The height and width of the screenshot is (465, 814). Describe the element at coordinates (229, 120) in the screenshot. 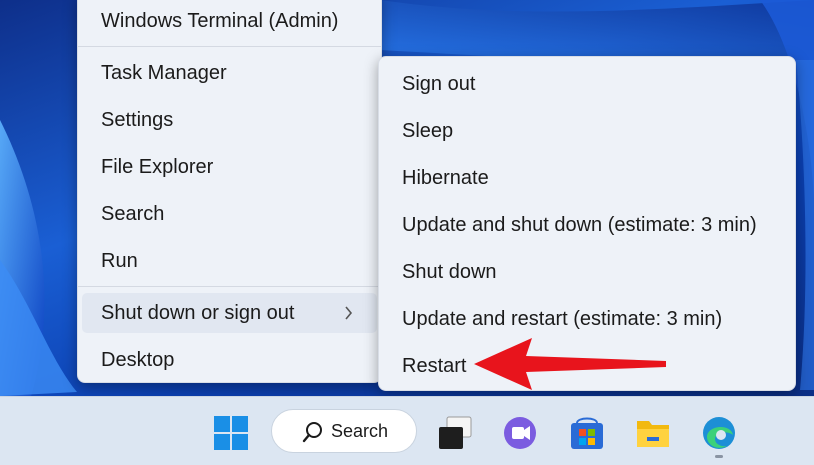

I see `menu-item-settings: Settings` at that location.